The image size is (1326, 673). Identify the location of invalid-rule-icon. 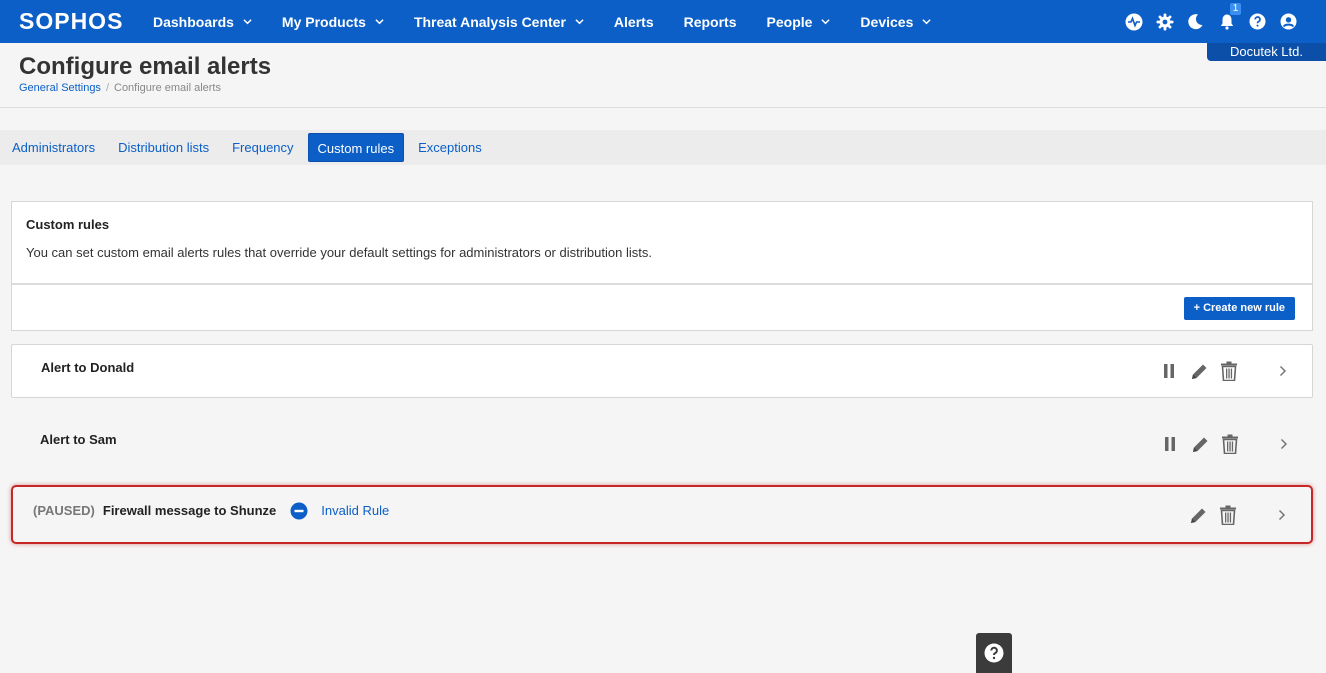
(299, 510).